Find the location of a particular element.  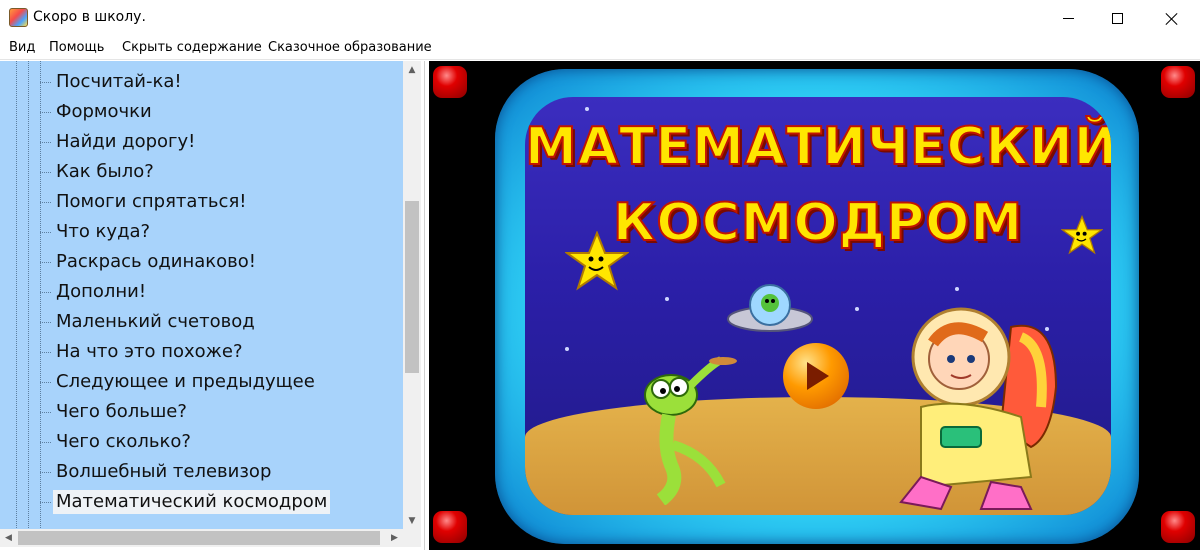

title-bar: Скоро в школу. is located at coordinates (600, 18).